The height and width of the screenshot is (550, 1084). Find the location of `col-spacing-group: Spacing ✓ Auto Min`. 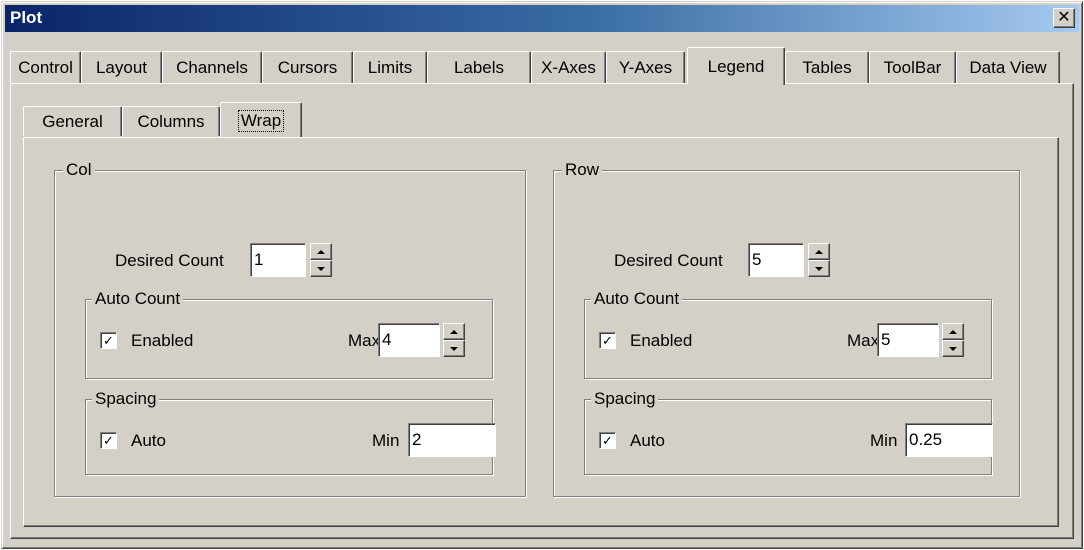

col-spacing-group: Spacing ✓ Auto Min is located at coordinates (290, 432).